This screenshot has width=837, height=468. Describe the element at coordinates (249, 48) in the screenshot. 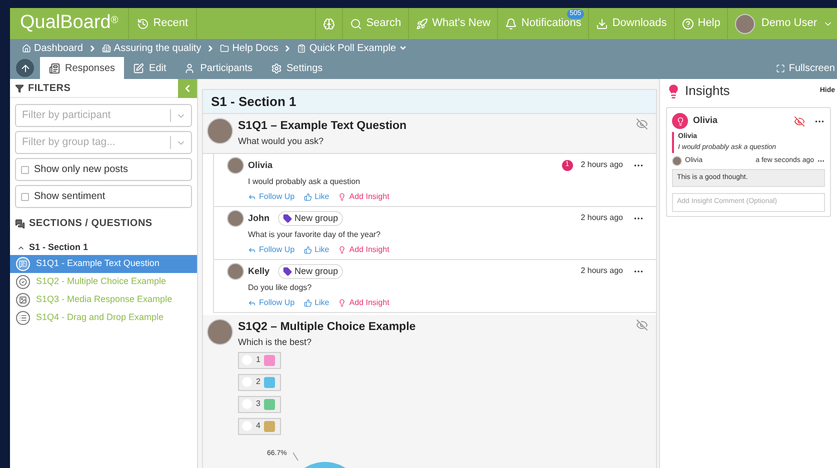

I see `breadcrumb-link: Help Docs` at that location.